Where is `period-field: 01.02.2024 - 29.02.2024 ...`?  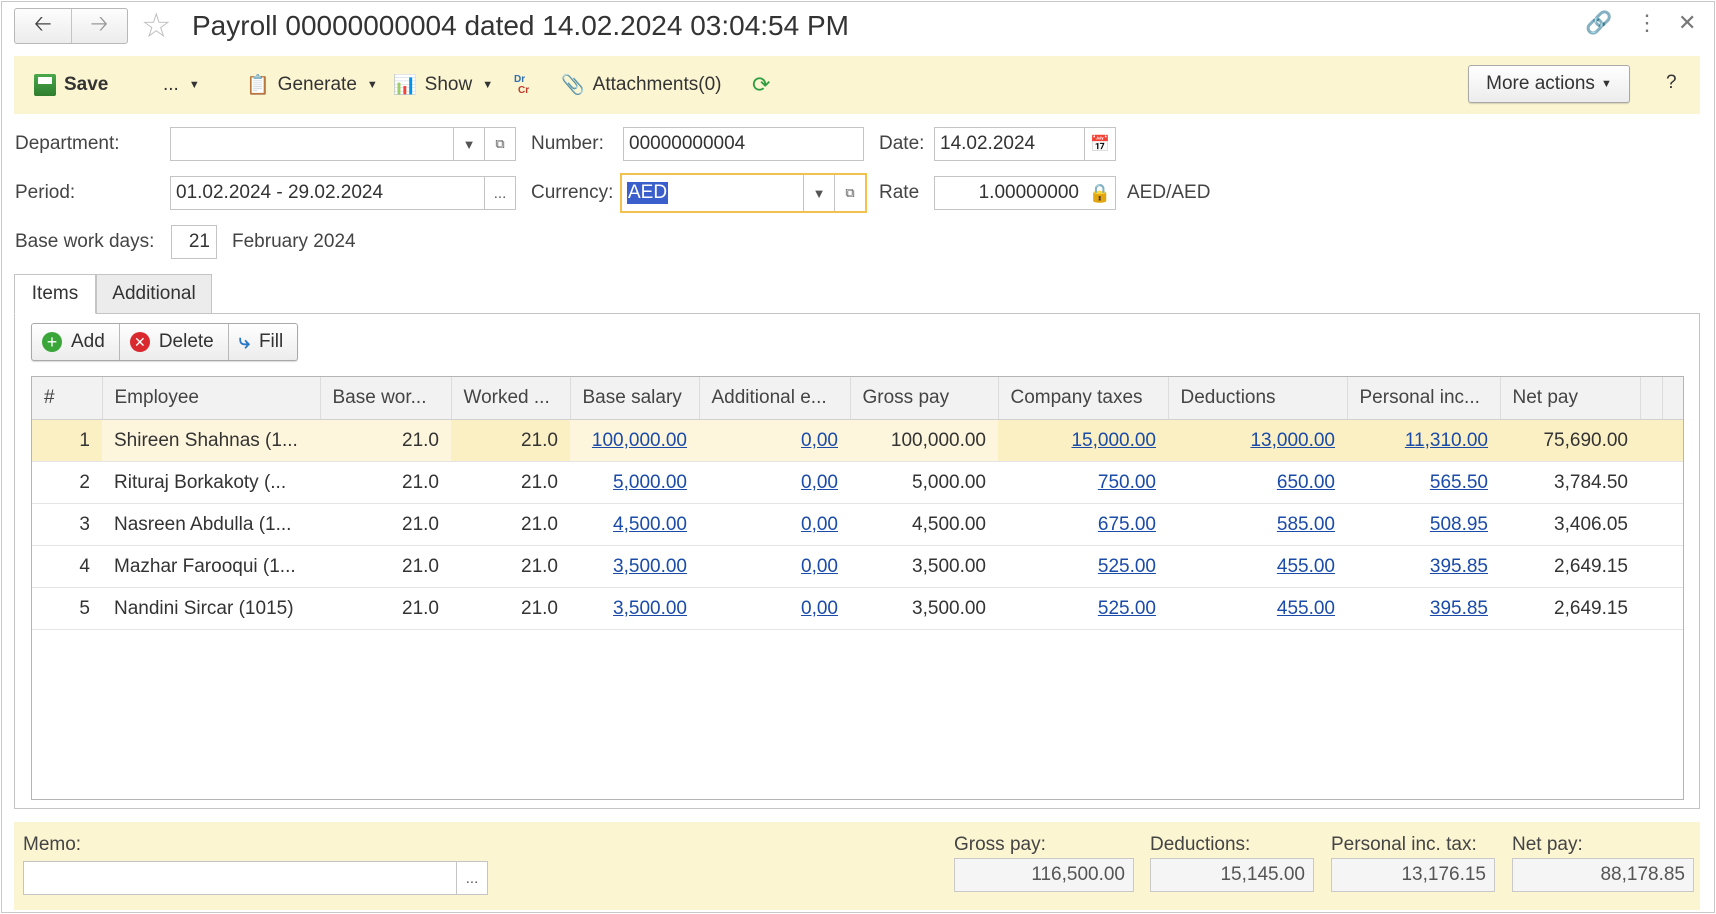
period-field: 01.02.2024 - 29.02.2024 ... is located at coordinates (343, 193).